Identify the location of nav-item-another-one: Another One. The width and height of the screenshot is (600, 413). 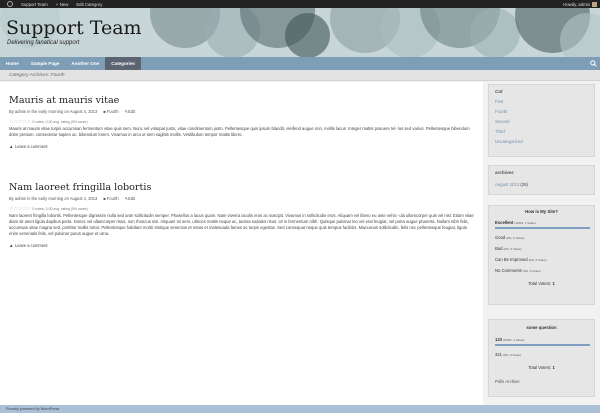
(85, 63).